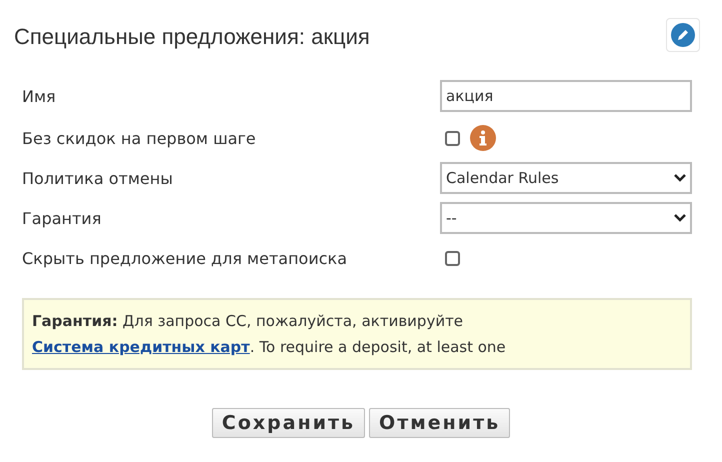 This screenshot has width=722, height=462. I want to click on edit-button, so click(683, 35).